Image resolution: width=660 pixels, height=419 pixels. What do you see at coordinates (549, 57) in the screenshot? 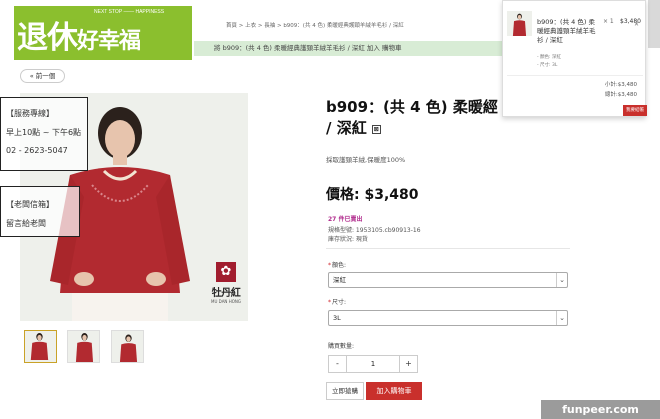
I see `cart-item-color: - 顏色: 深紅` at bounding box center [549, 57].